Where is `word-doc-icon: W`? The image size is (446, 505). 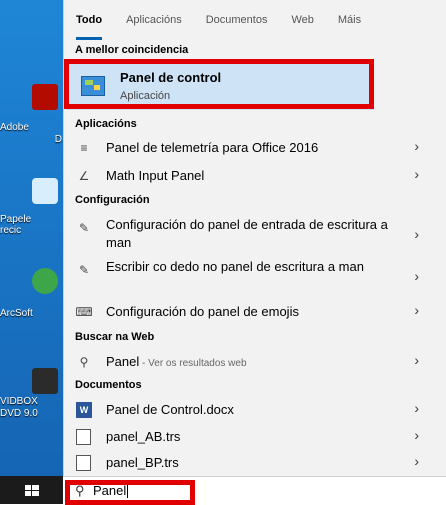
word-doc-icon: W is located at coordinates (84, 410).